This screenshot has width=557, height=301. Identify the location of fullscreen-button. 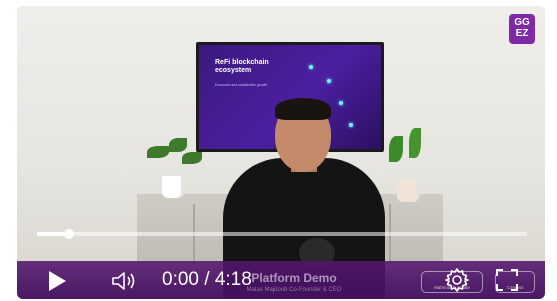
(507, 280).